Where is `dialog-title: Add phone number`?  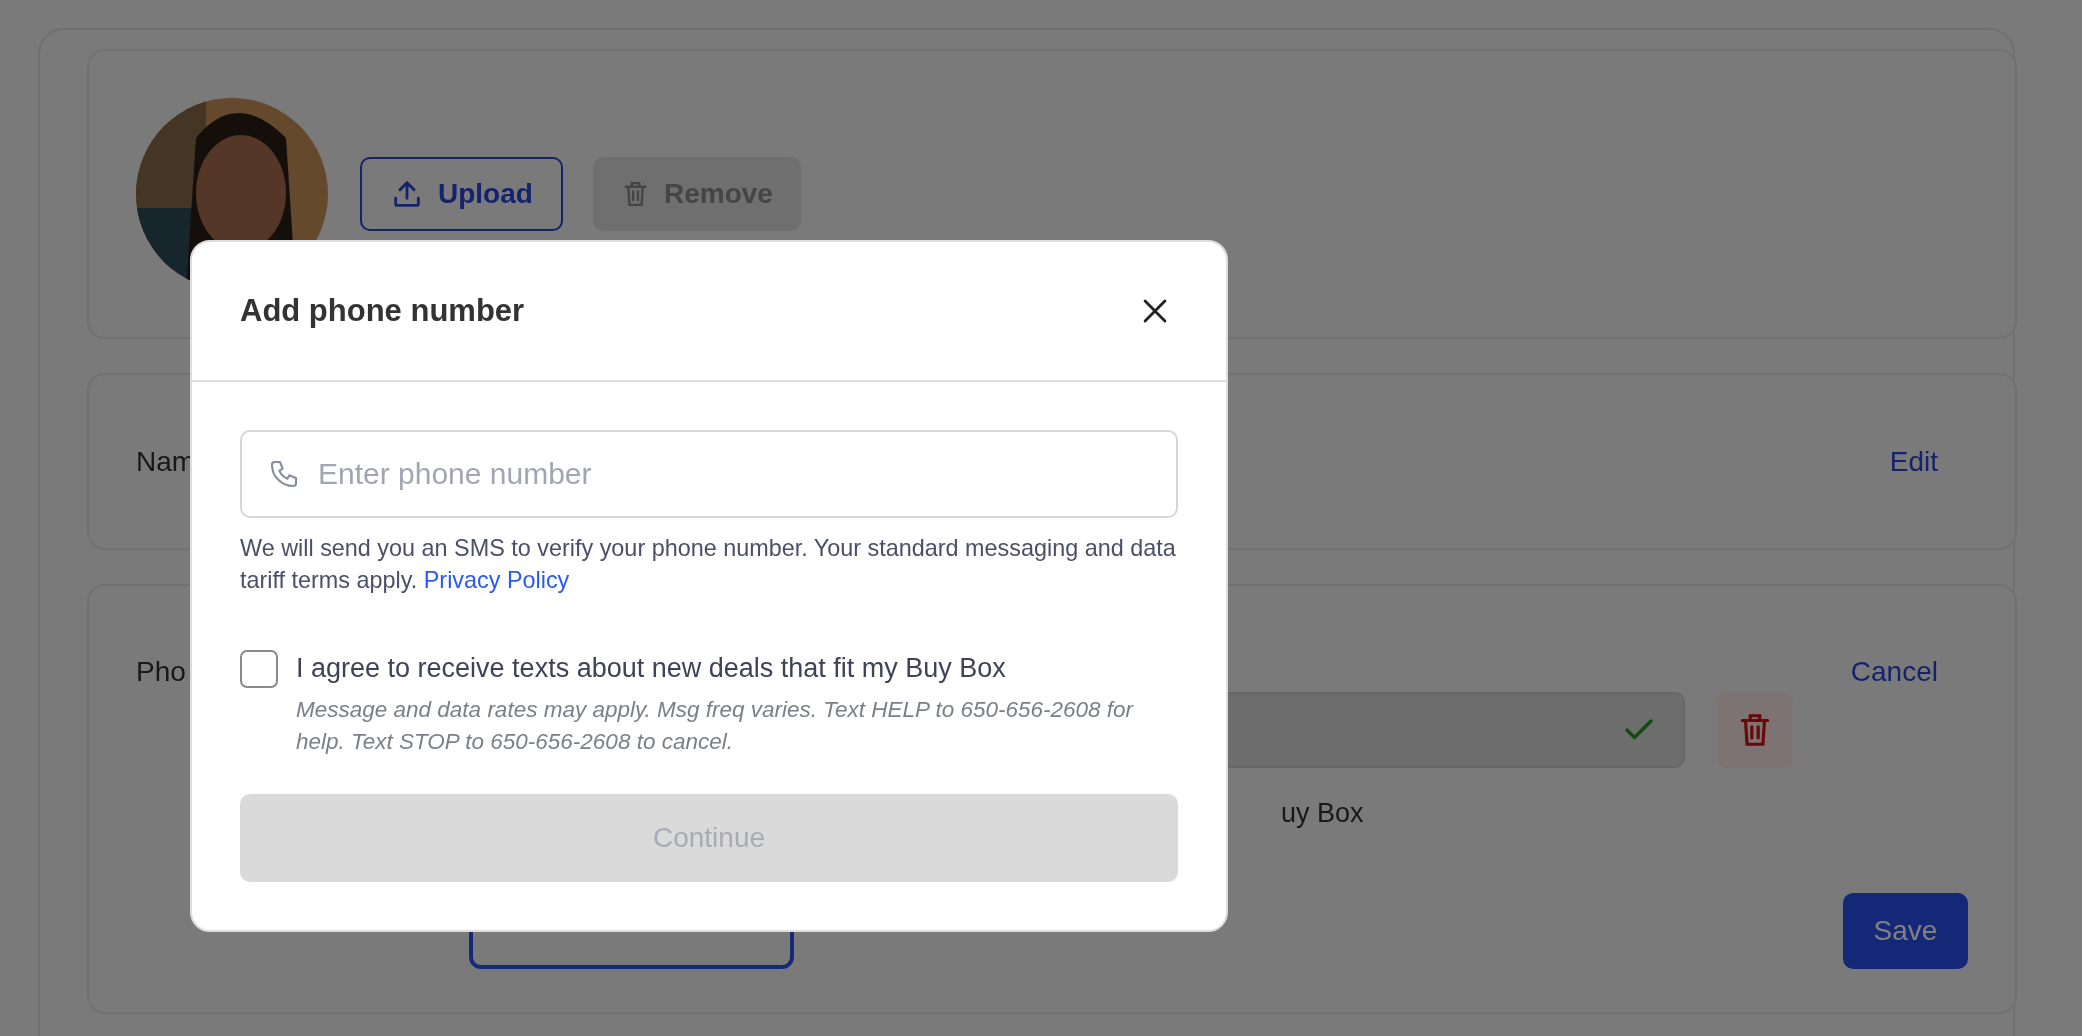
dialog-title: Add phone number is located at coordinates (382, 311).